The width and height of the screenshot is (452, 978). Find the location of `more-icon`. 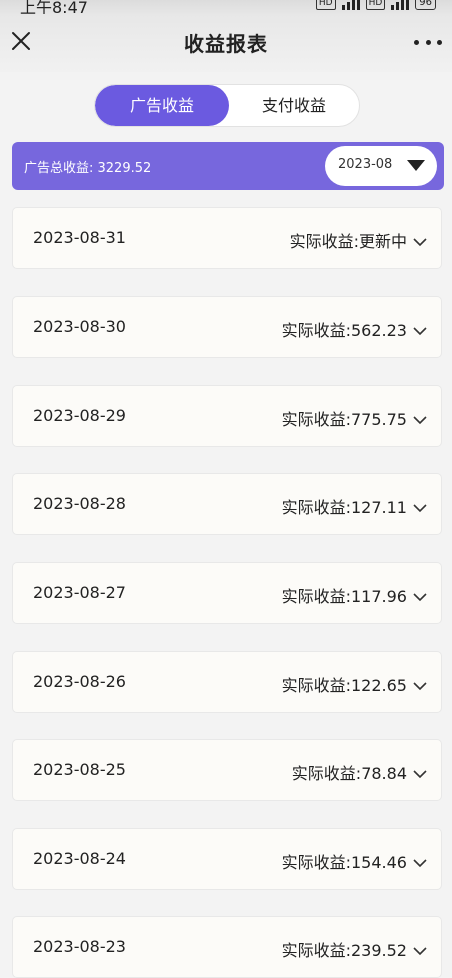

more-icon is located at coordinates (428, 42).